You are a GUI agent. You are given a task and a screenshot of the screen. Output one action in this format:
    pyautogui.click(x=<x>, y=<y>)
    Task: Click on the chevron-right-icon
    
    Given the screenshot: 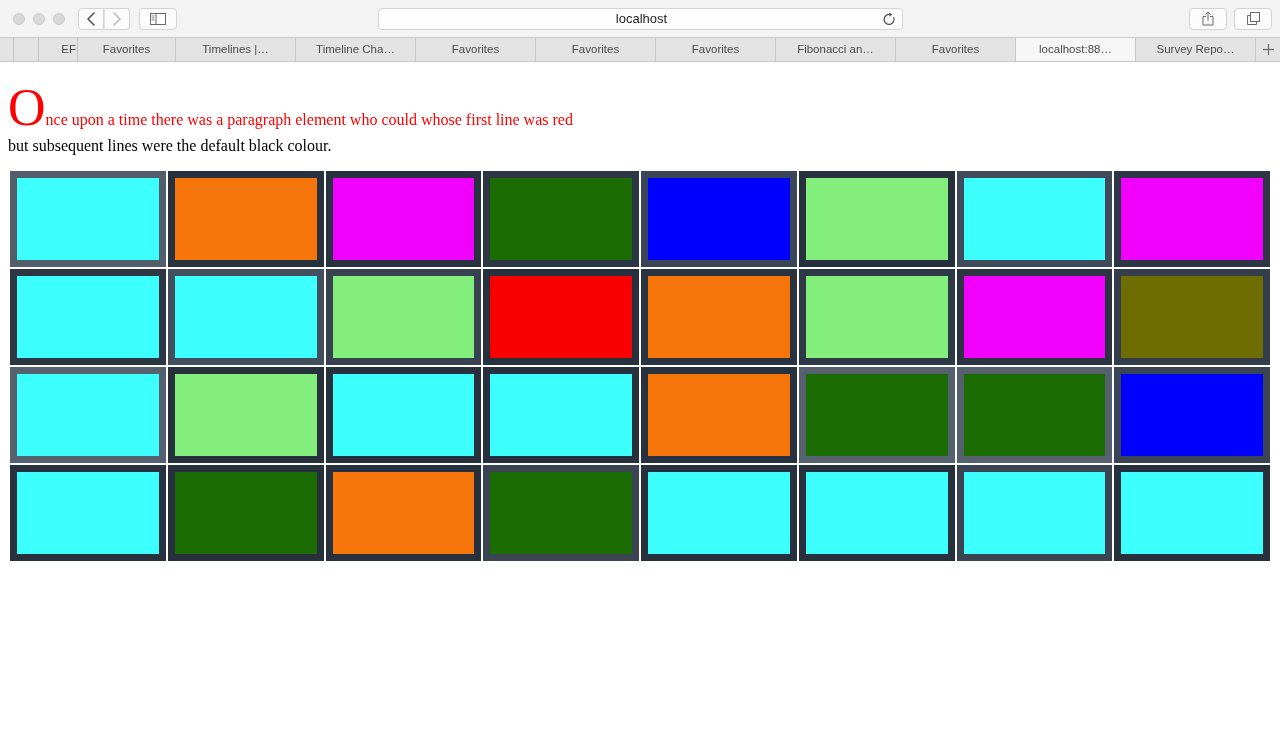 What is the action you would take?
    pyautogui.click(x=117, y=18)
    